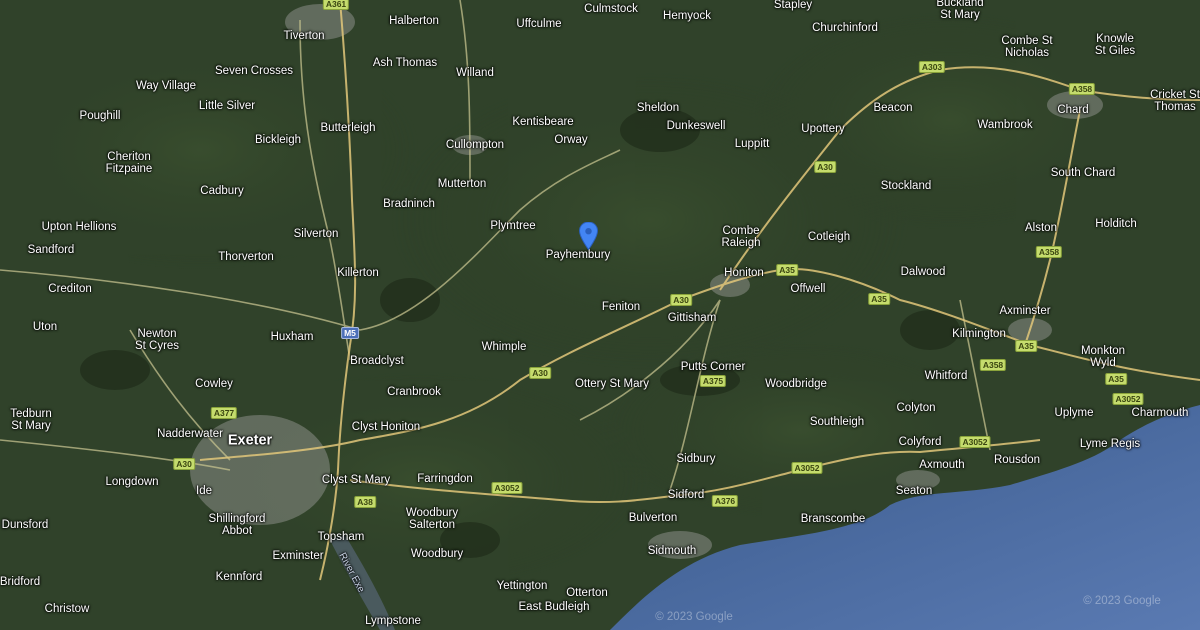 The height and width of the screenshot is (630, 1200). What do you see at coordinates (432, 519) in the screenshot?
I see `place-label: Woodbury Salterton` at bounding box center [432, 519].